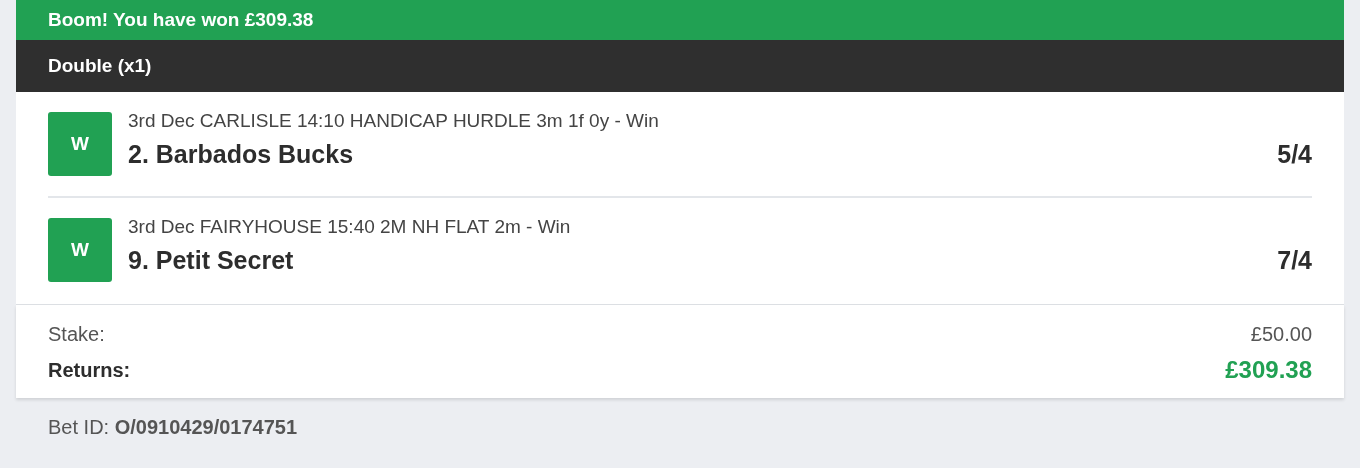 This screenshot has width=1360, height=468. I want to click on event-text: 3rd Dec CARLISLE 14:10 HANDICAP HURDLE 3m 1f 0y - Win, so click(394, 121).